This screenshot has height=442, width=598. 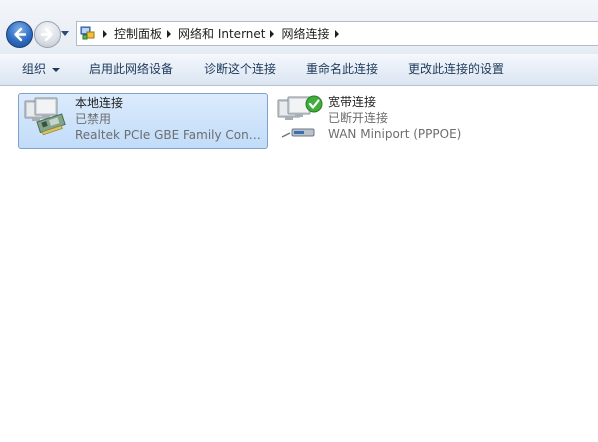 I want to click on connection-name: 本地连接, so click(x=99, y=103).